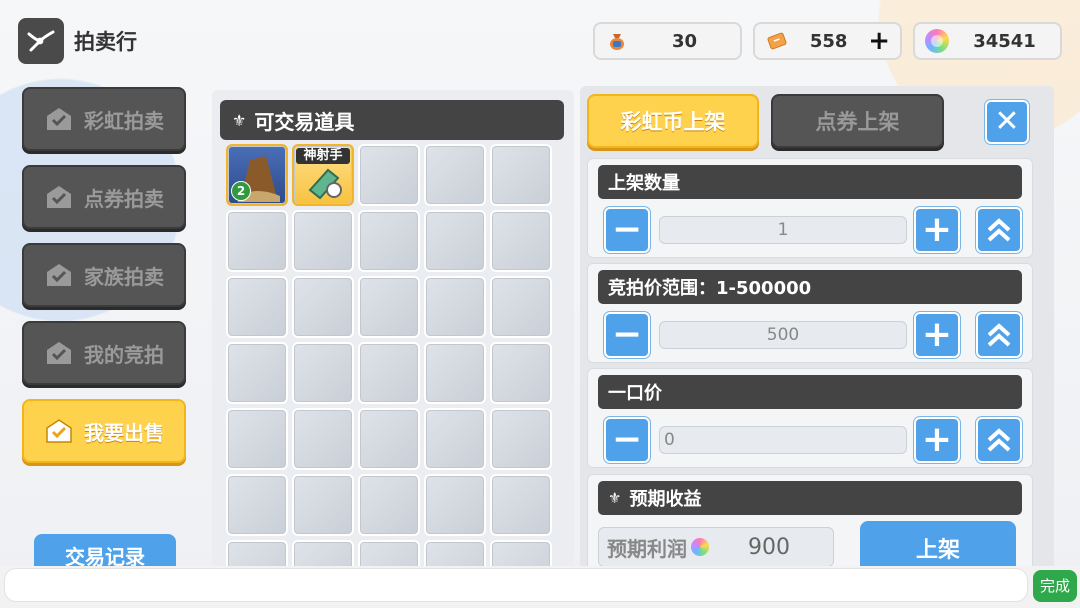  What do you see at coordinates (716, 547) in the screenshot?
I see `expected-profit-box: 预期利润 900` at bounding box center [716, 547].